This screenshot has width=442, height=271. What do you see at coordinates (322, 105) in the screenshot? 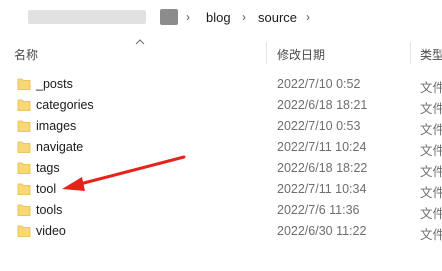
I see `file-date: 2022/6/18 18:21` at bounding box center [322, 105].